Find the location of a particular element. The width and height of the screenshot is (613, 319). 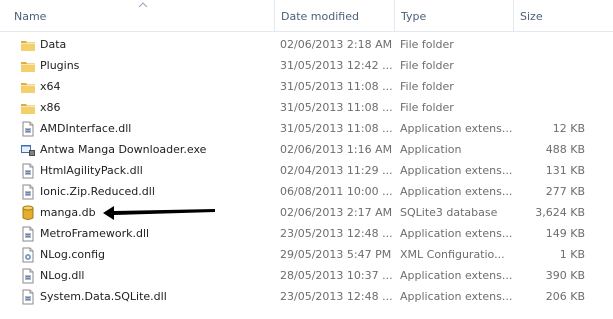

file-size: 206 KB is located at coordinates (565, 296).